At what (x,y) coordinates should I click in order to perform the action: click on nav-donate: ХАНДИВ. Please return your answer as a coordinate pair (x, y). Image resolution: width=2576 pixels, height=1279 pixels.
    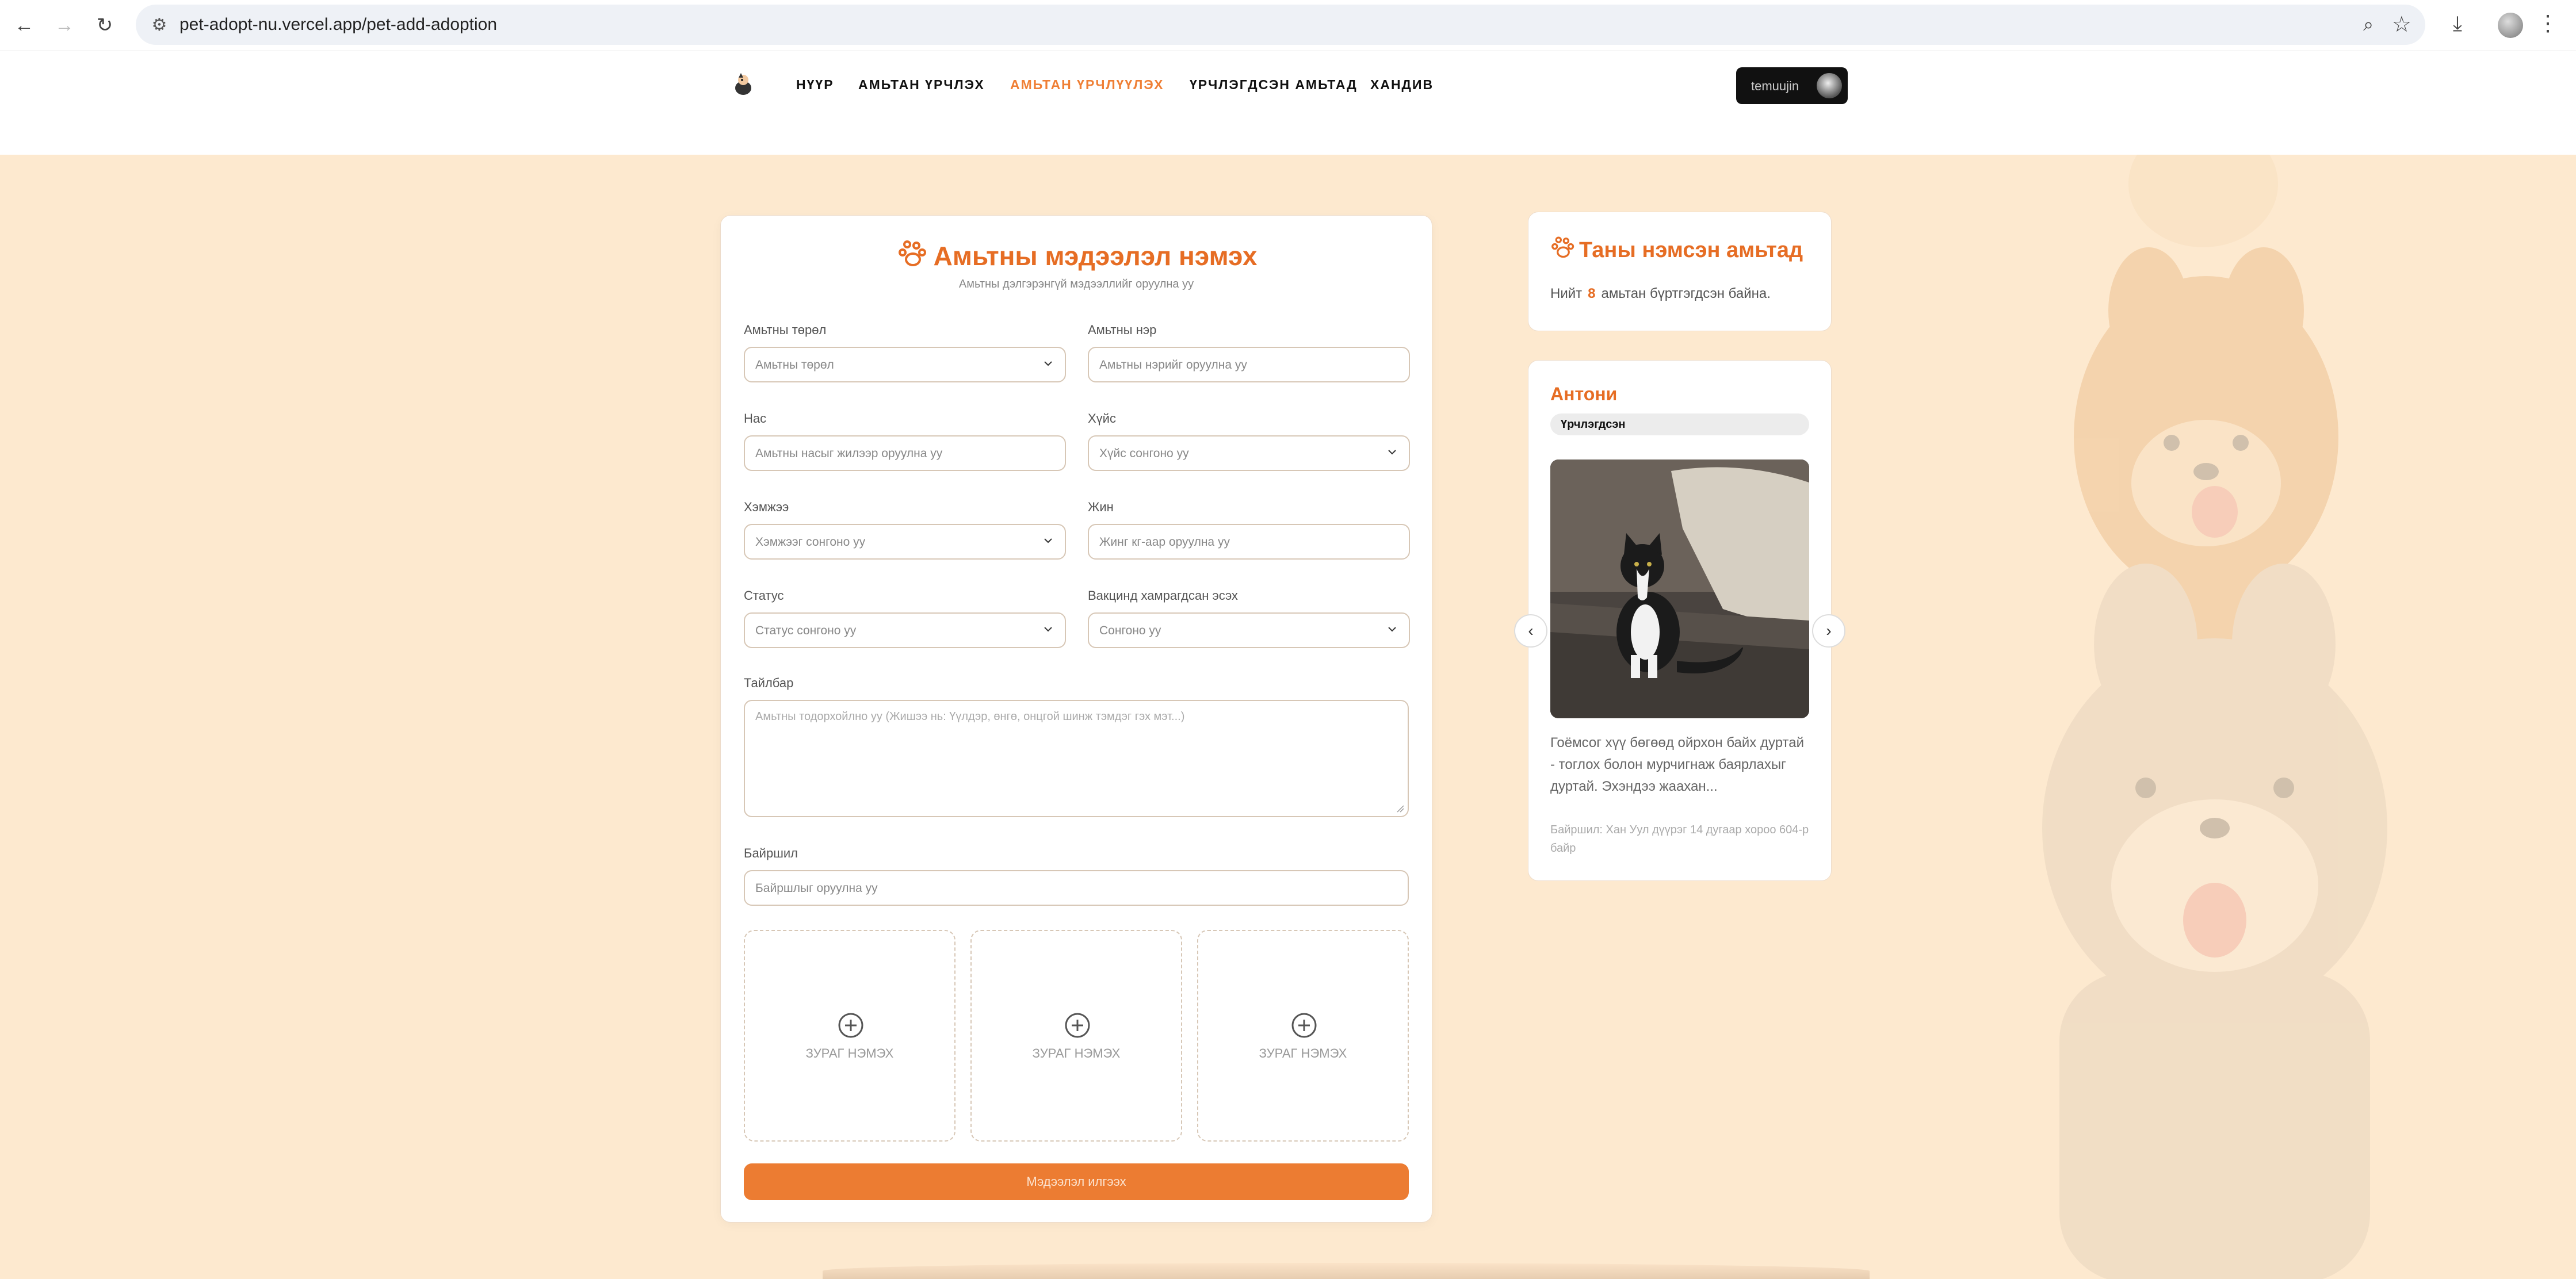
    Looking at the image, I should click on (1402, 85).